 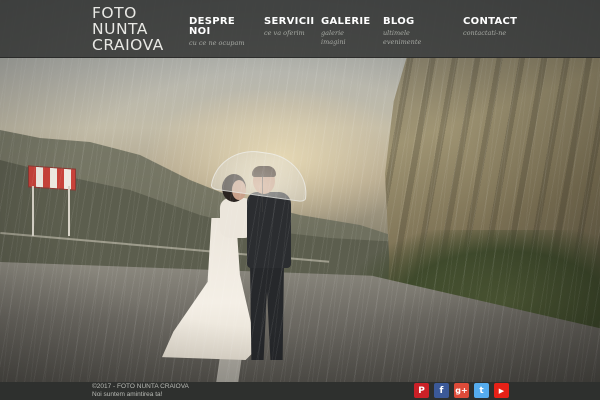 What do you see at coordinates (485, 33) in the screenshot?
I see `nav-subtitle: contactati-ne` at bounding box center [485, 33].